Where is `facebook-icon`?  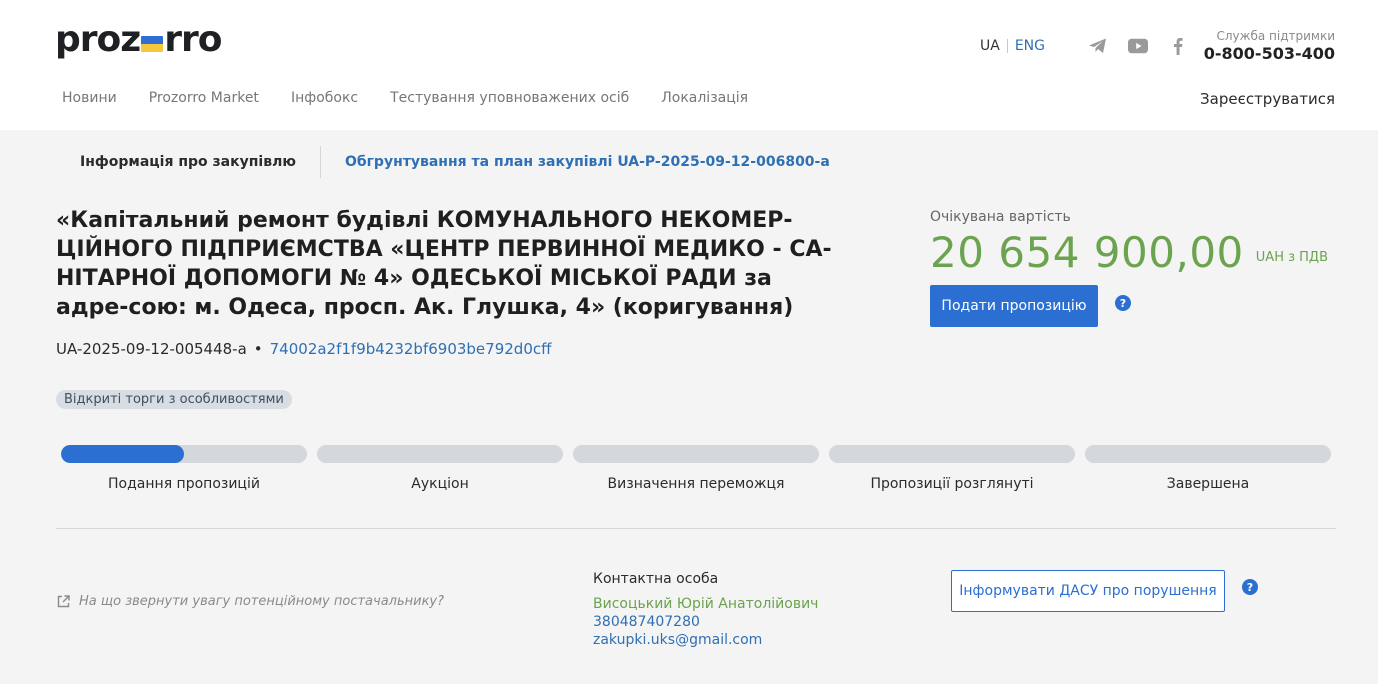 facebook-icon is located at coordinates (1178, 46).